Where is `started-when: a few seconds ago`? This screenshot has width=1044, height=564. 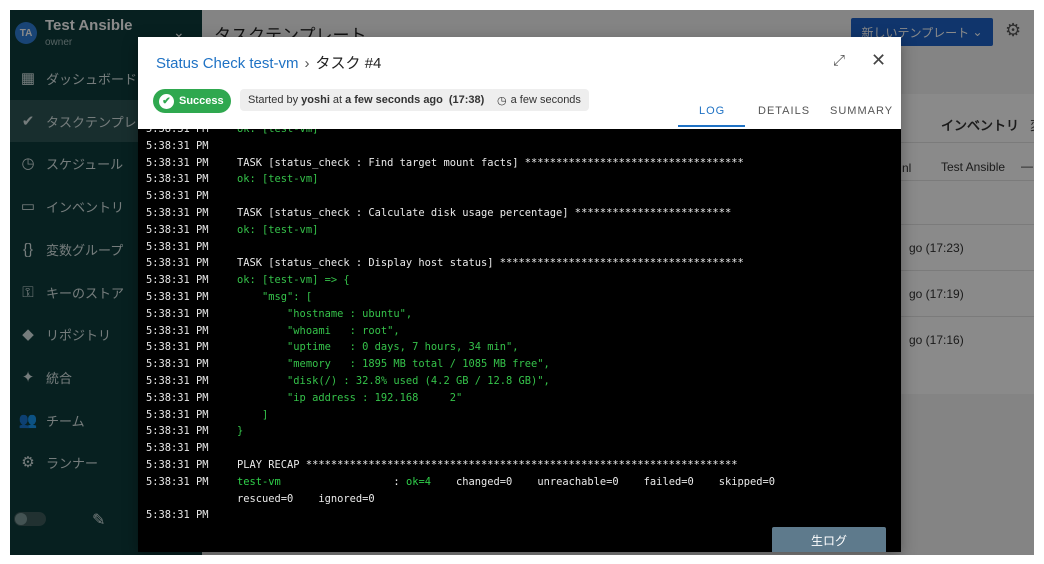 started-when: a few seconds ago is located at coordinates (394, 100).